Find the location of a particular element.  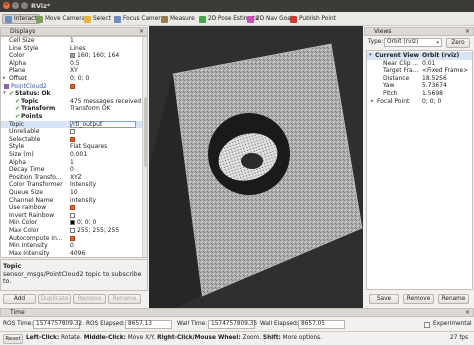

display-property-row: ▾ ✔ Status: Ok is located at coordinates (74, 94).